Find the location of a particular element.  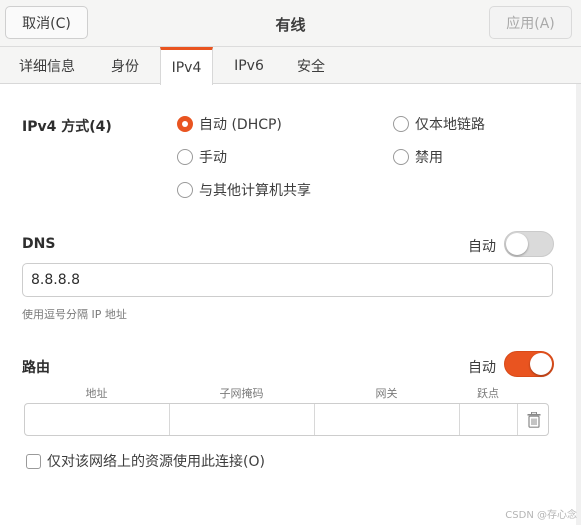

tab-ipv6: IPv6 is located at coordinates (249, 65).